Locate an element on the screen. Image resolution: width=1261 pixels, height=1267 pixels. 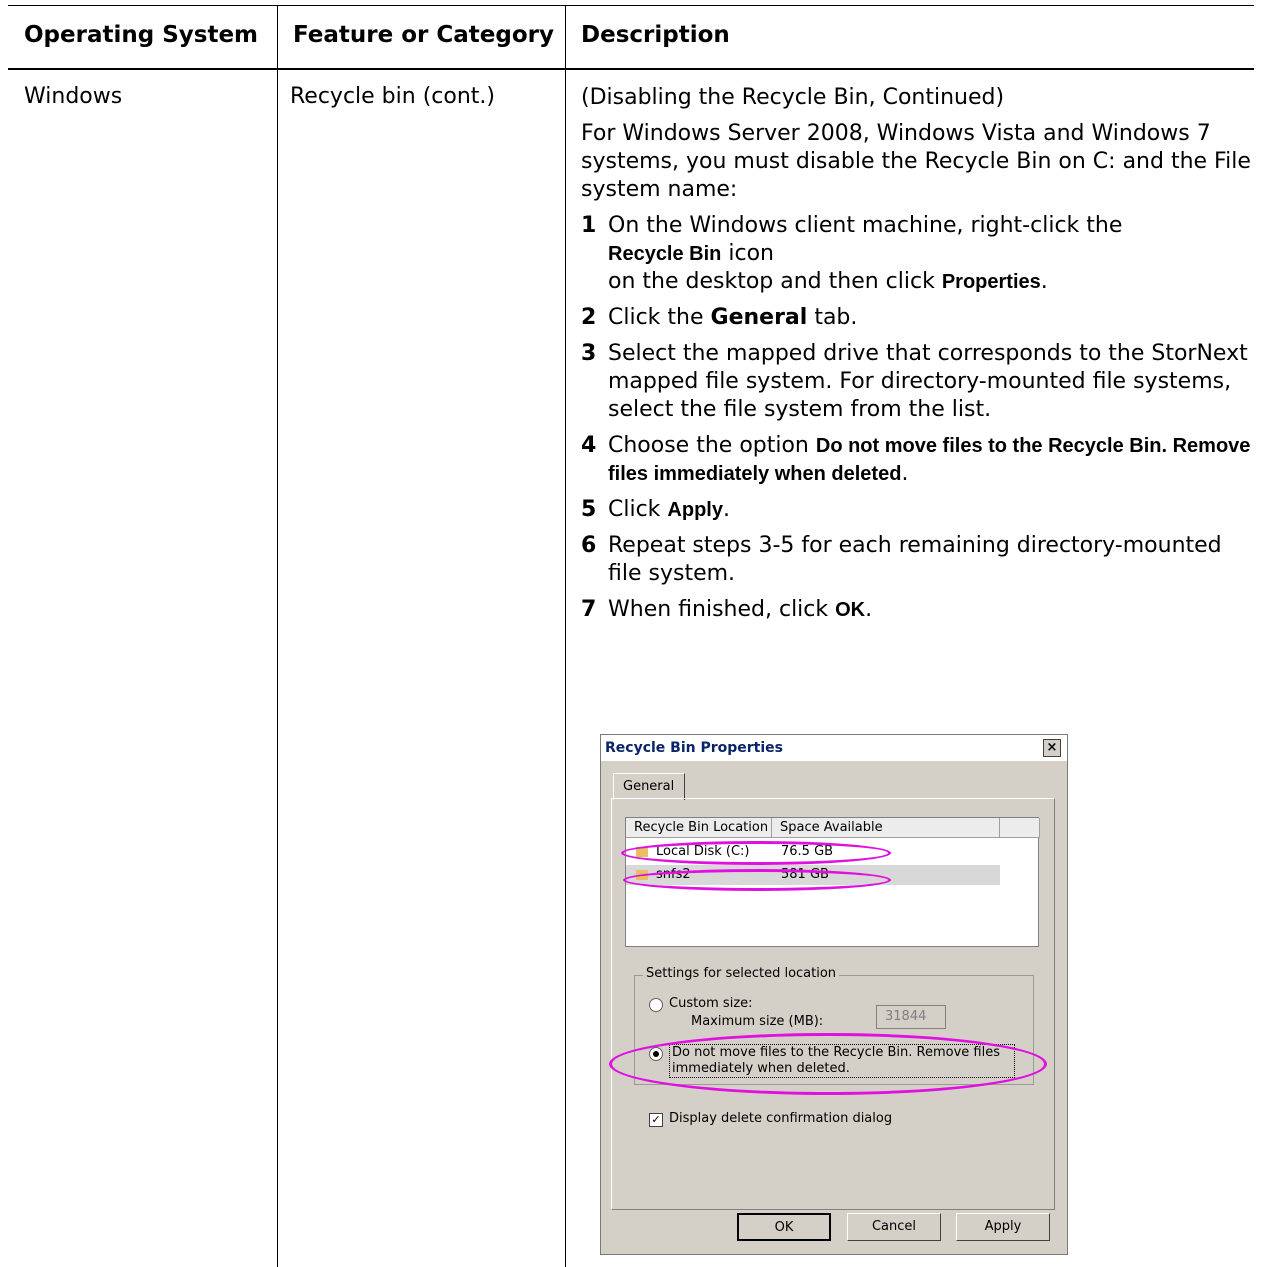
step-7: 7 When finished, click OK. is located at coordinates (916, 610).